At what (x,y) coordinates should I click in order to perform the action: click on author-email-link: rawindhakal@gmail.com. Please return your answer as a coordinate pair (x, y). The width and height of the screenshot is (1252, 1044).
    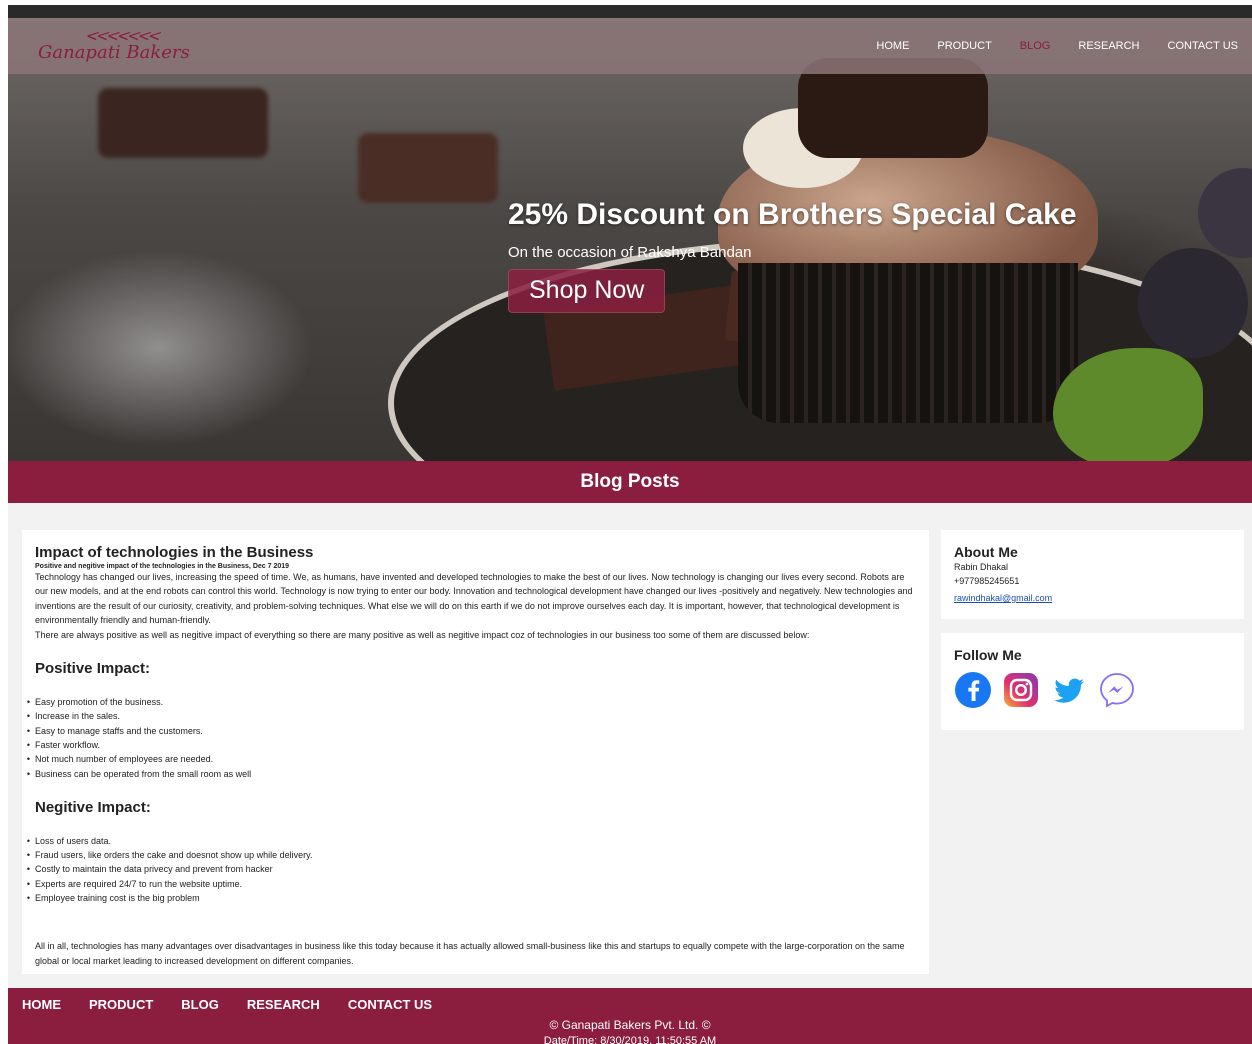
    Looking at the image, I should click on (1003, 598).